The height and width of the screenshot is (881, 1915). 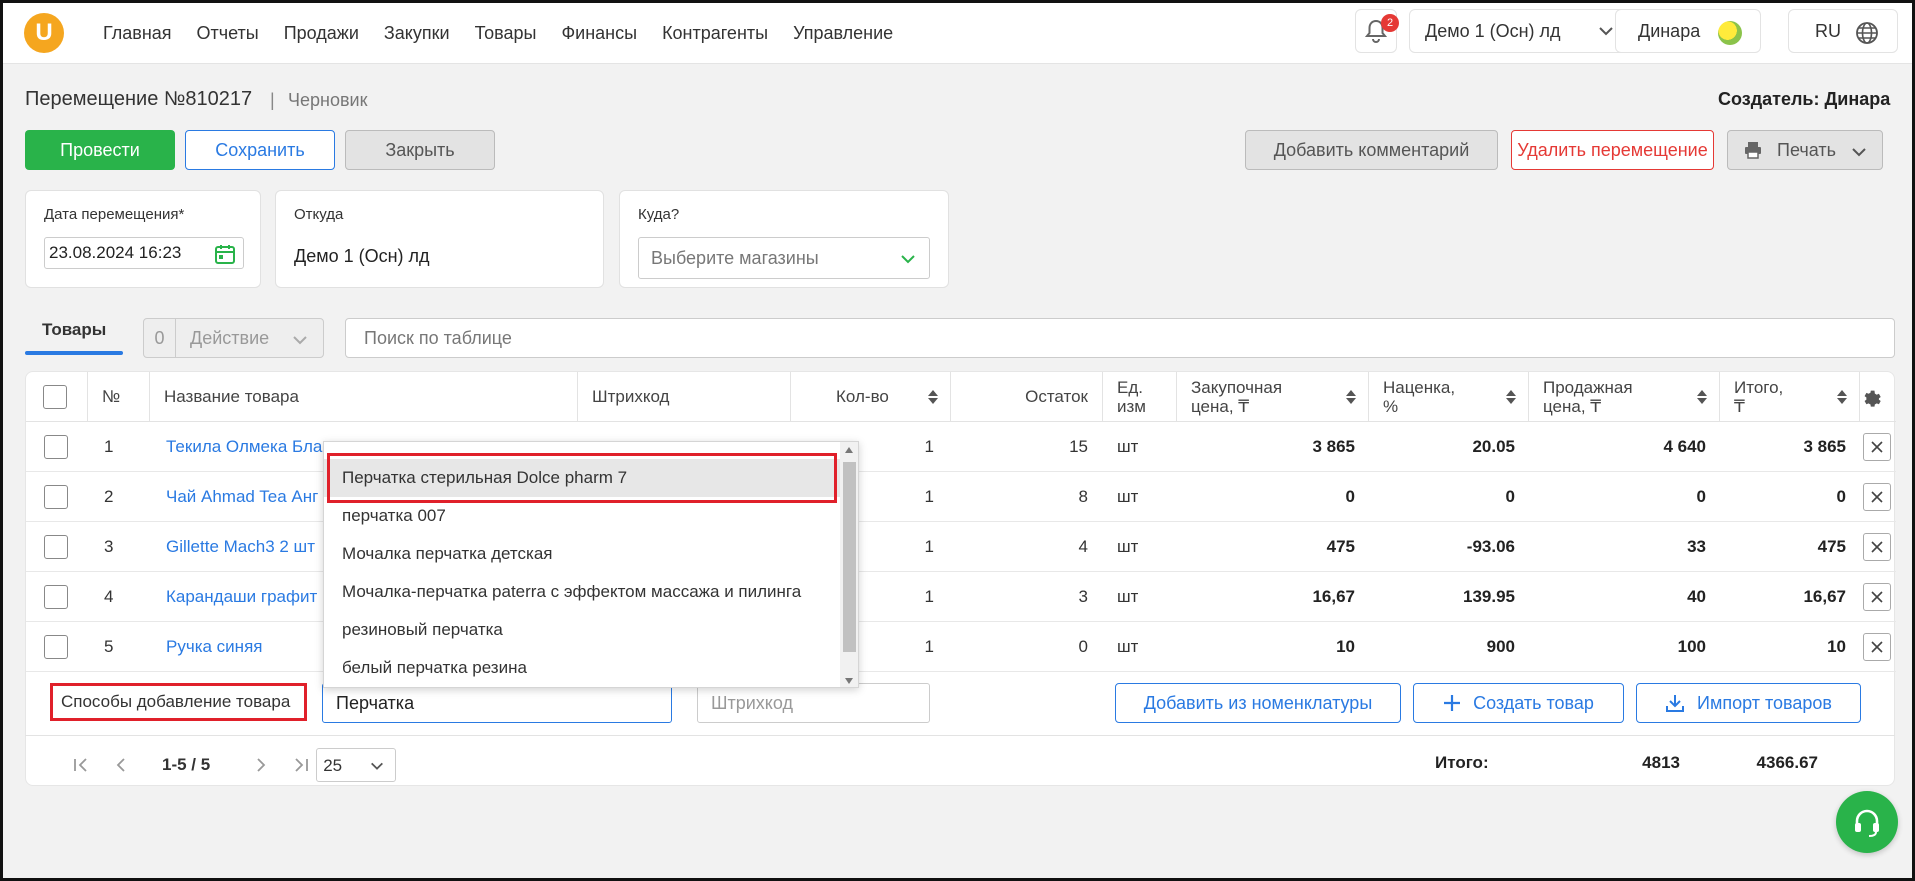 What do you see at coordinates (1083, 646) in the screenshot?
I see `stock-value: 0` at bounding box center [1083, 646].